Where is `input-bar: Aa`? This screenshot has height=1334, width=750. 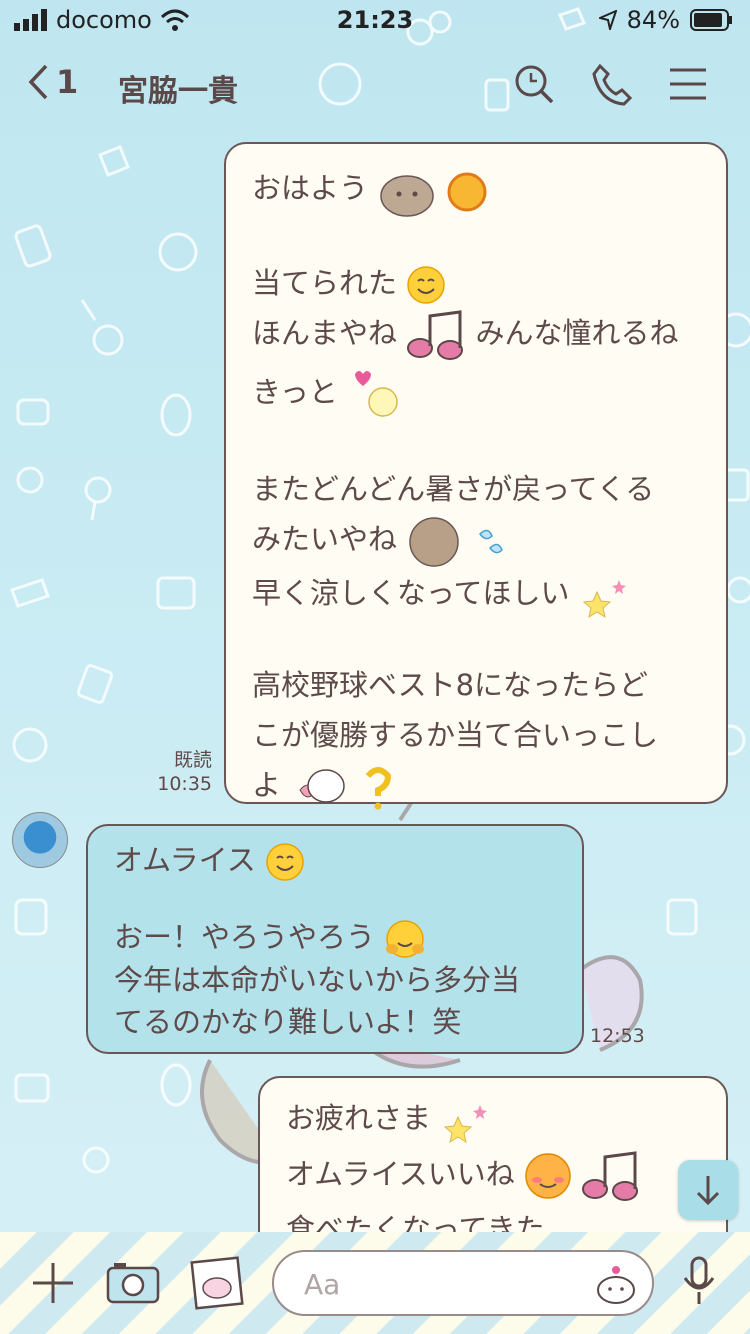
input-bar: Aa is located at coordinates (375, 1283).